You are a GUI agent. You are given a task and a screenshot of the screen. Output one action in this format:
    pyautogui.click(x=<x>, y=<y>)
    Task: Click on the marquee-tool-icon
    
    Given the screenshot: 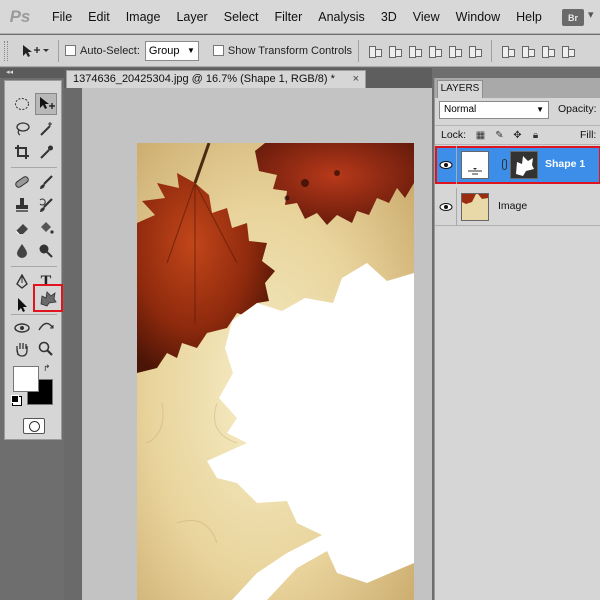 What is the action you would take?
    pyautogui.click(x=22, y=104)
    